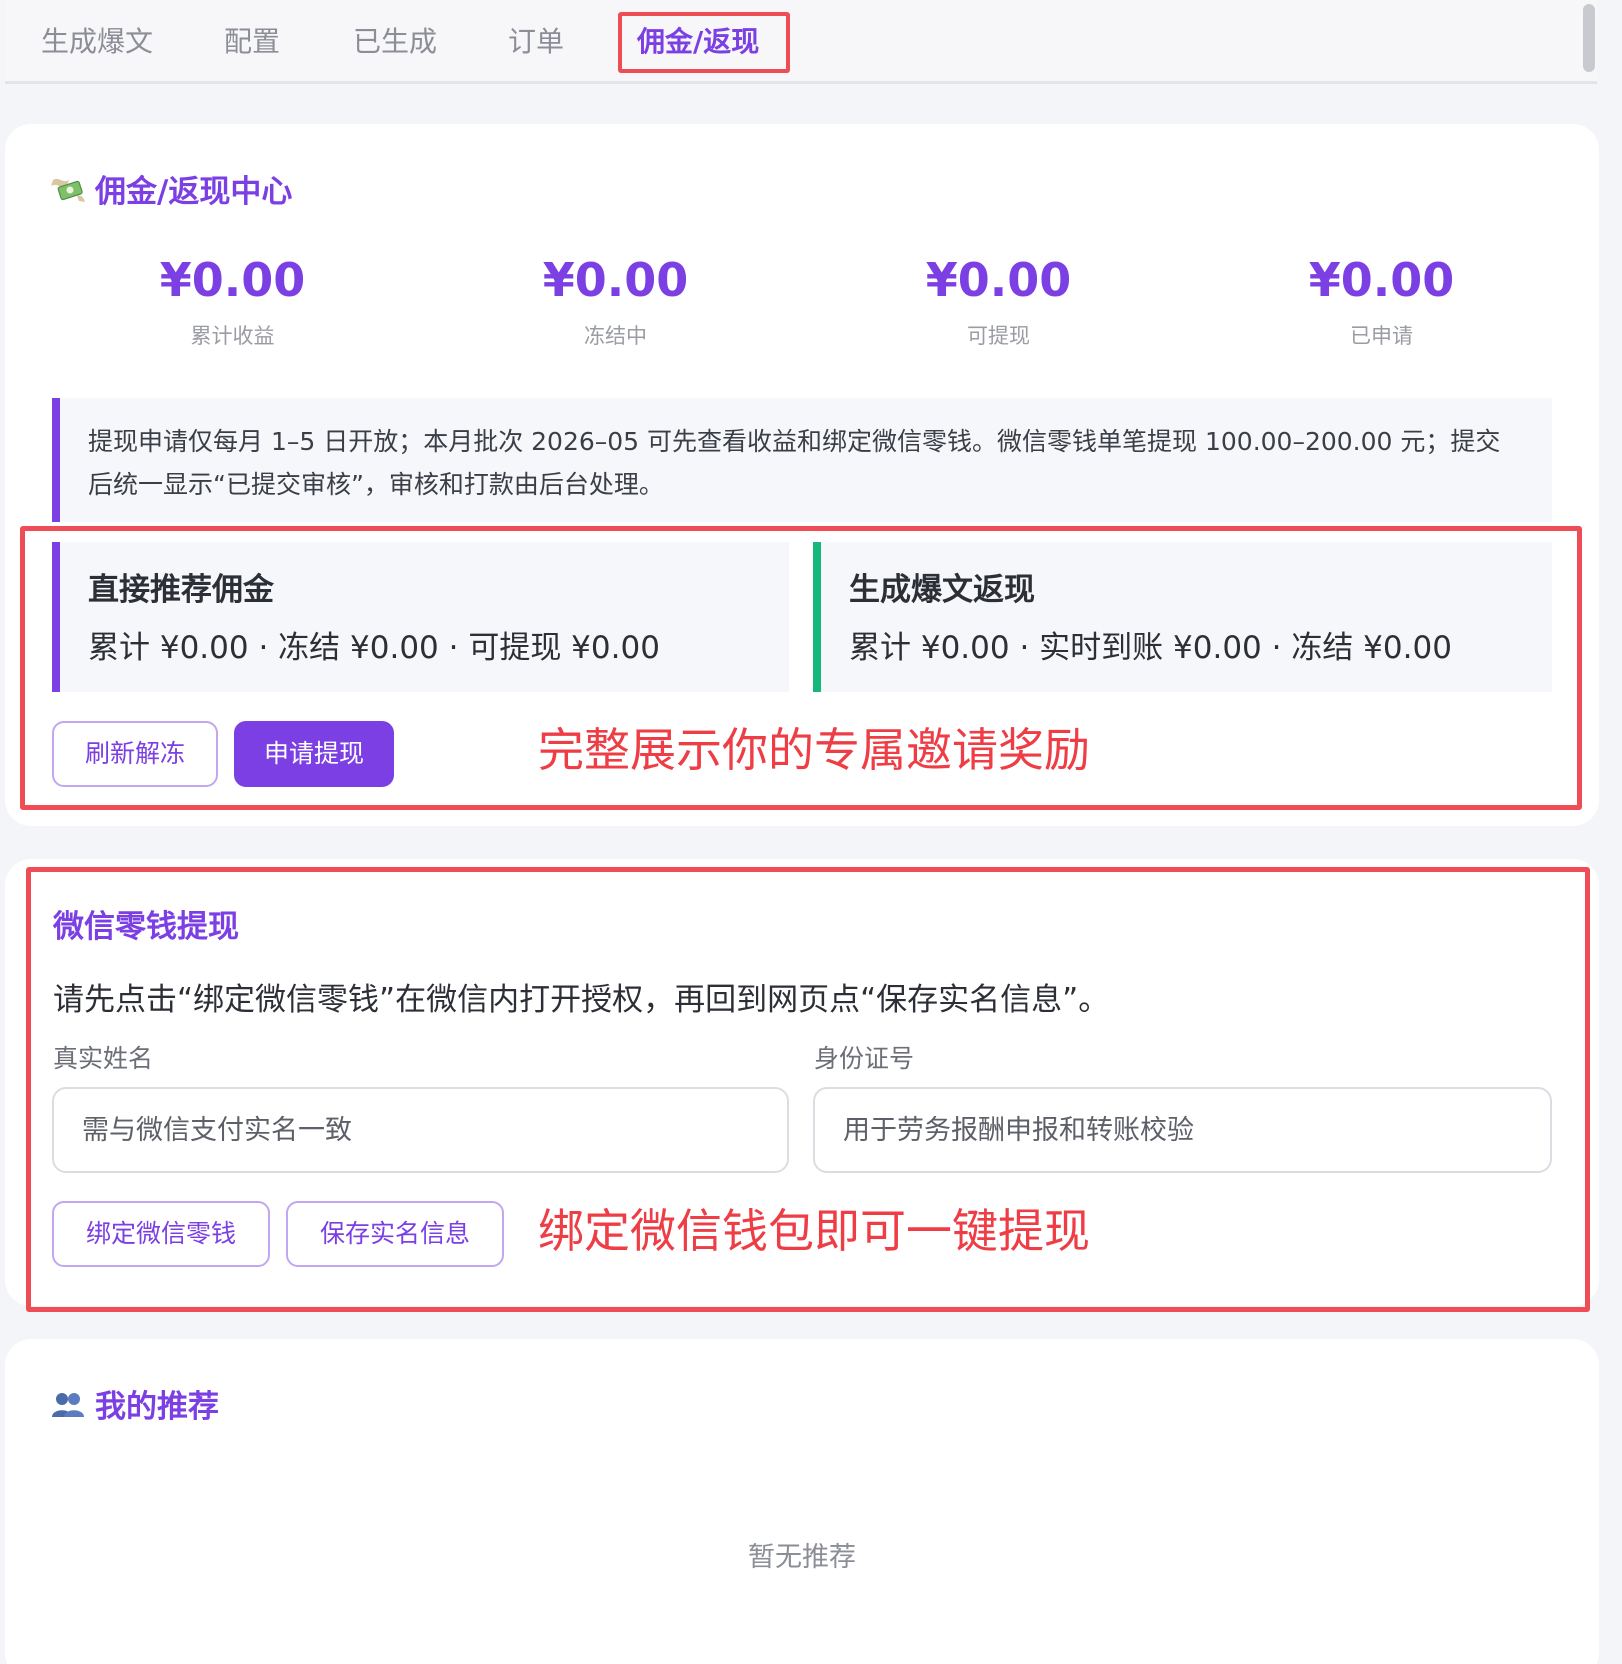 Image resolution: width=1622 pixels, height=1664 pixels. Describe the element at coordinates (1381, 336) in the screenshot. I see `stat-applied-label: 已申请` at that location.